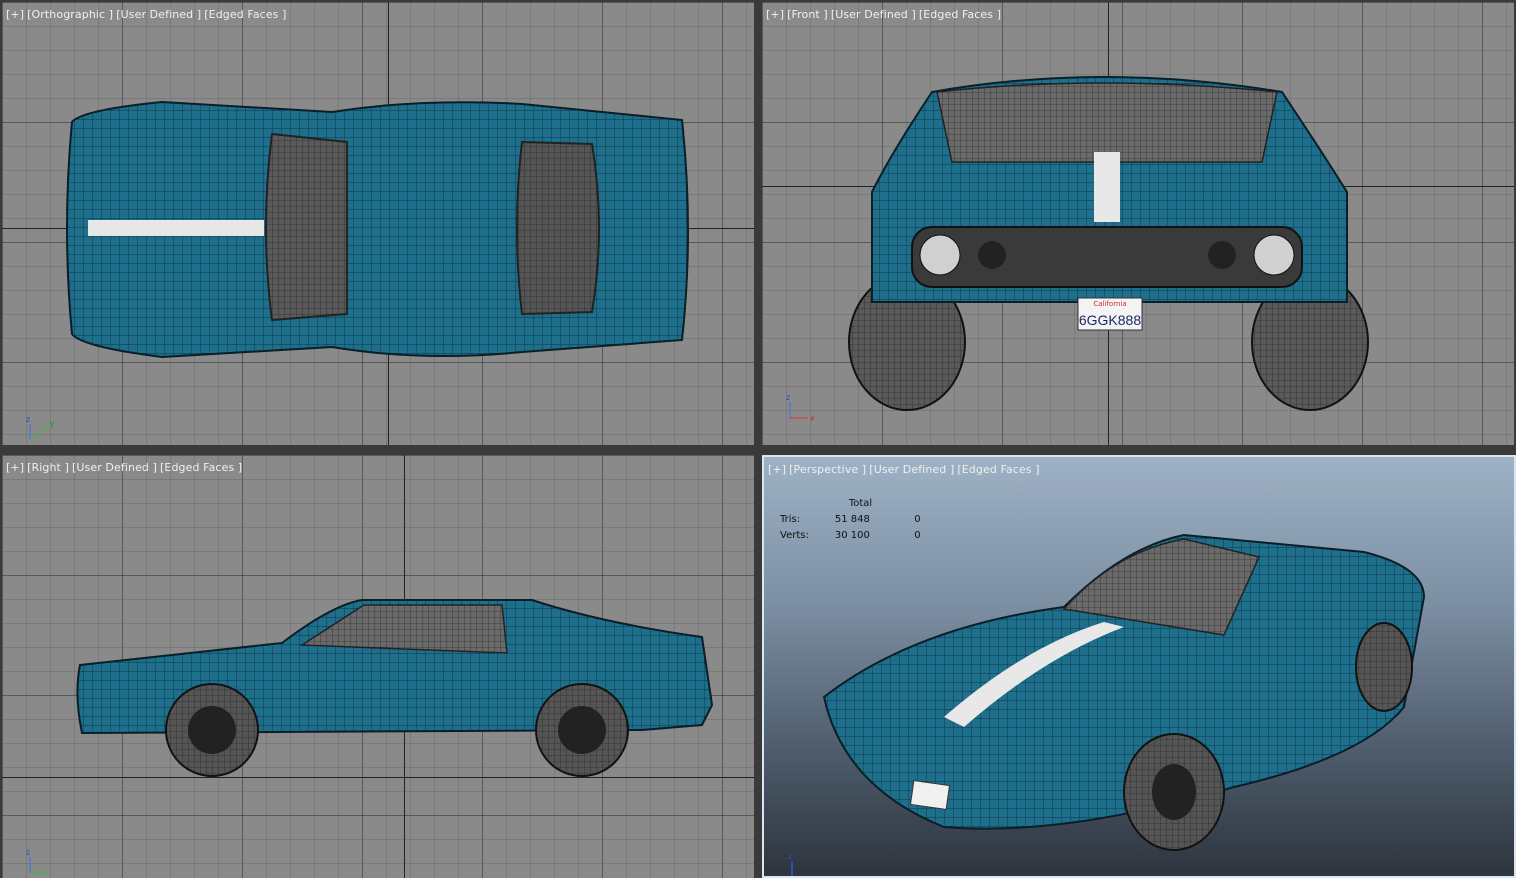  I want to click on svg-text: x, so click(812, 417).